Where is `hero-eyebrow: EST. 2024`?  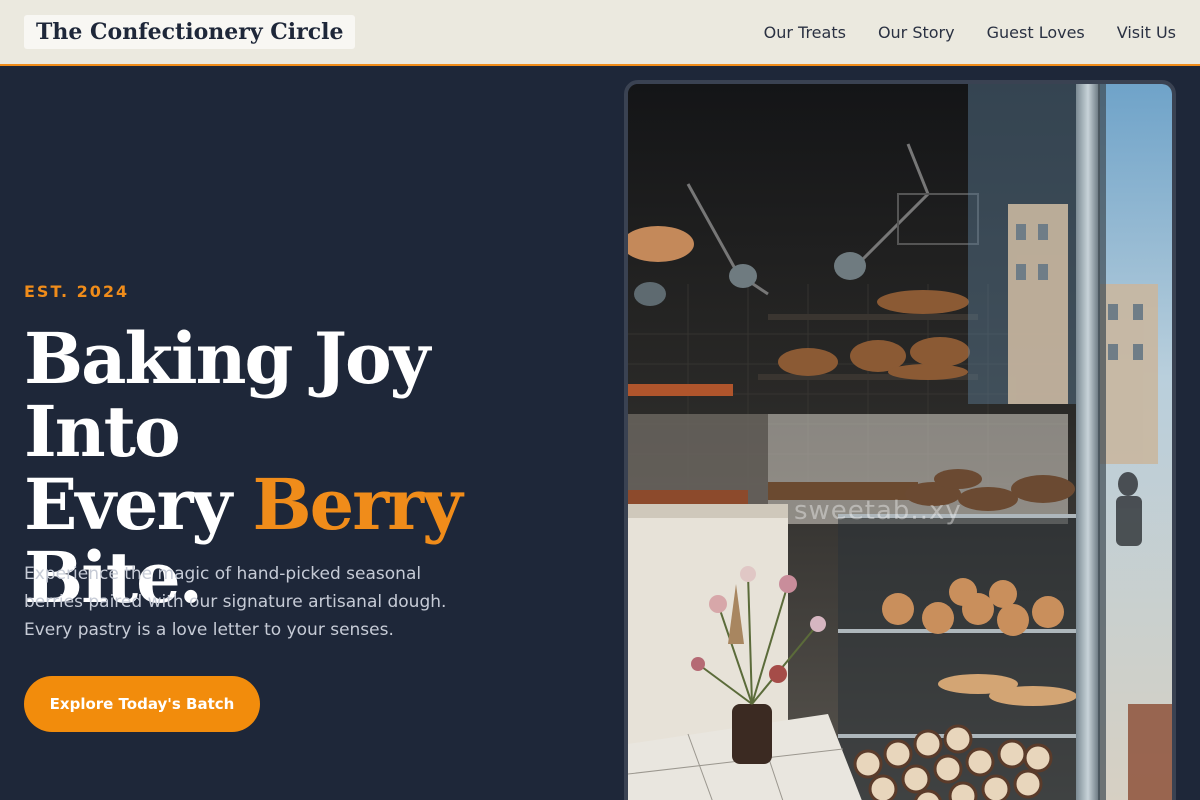
hero-eyebrow: EST. 2024 is located at coordinates (77, 291).